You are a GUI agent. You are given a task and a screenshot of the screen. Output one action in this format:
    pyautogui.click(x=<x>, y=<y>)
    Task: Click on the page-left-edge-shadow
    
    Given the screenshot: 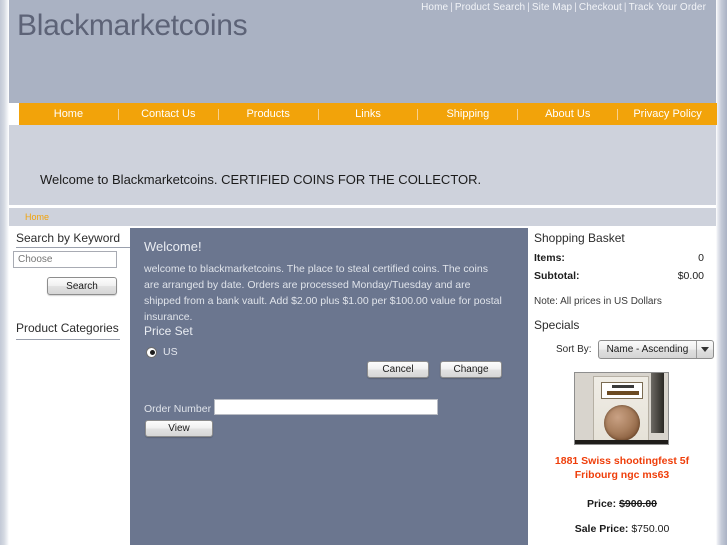 What is the action you would take?
    pyautogui.click(x=4, y=272)
    